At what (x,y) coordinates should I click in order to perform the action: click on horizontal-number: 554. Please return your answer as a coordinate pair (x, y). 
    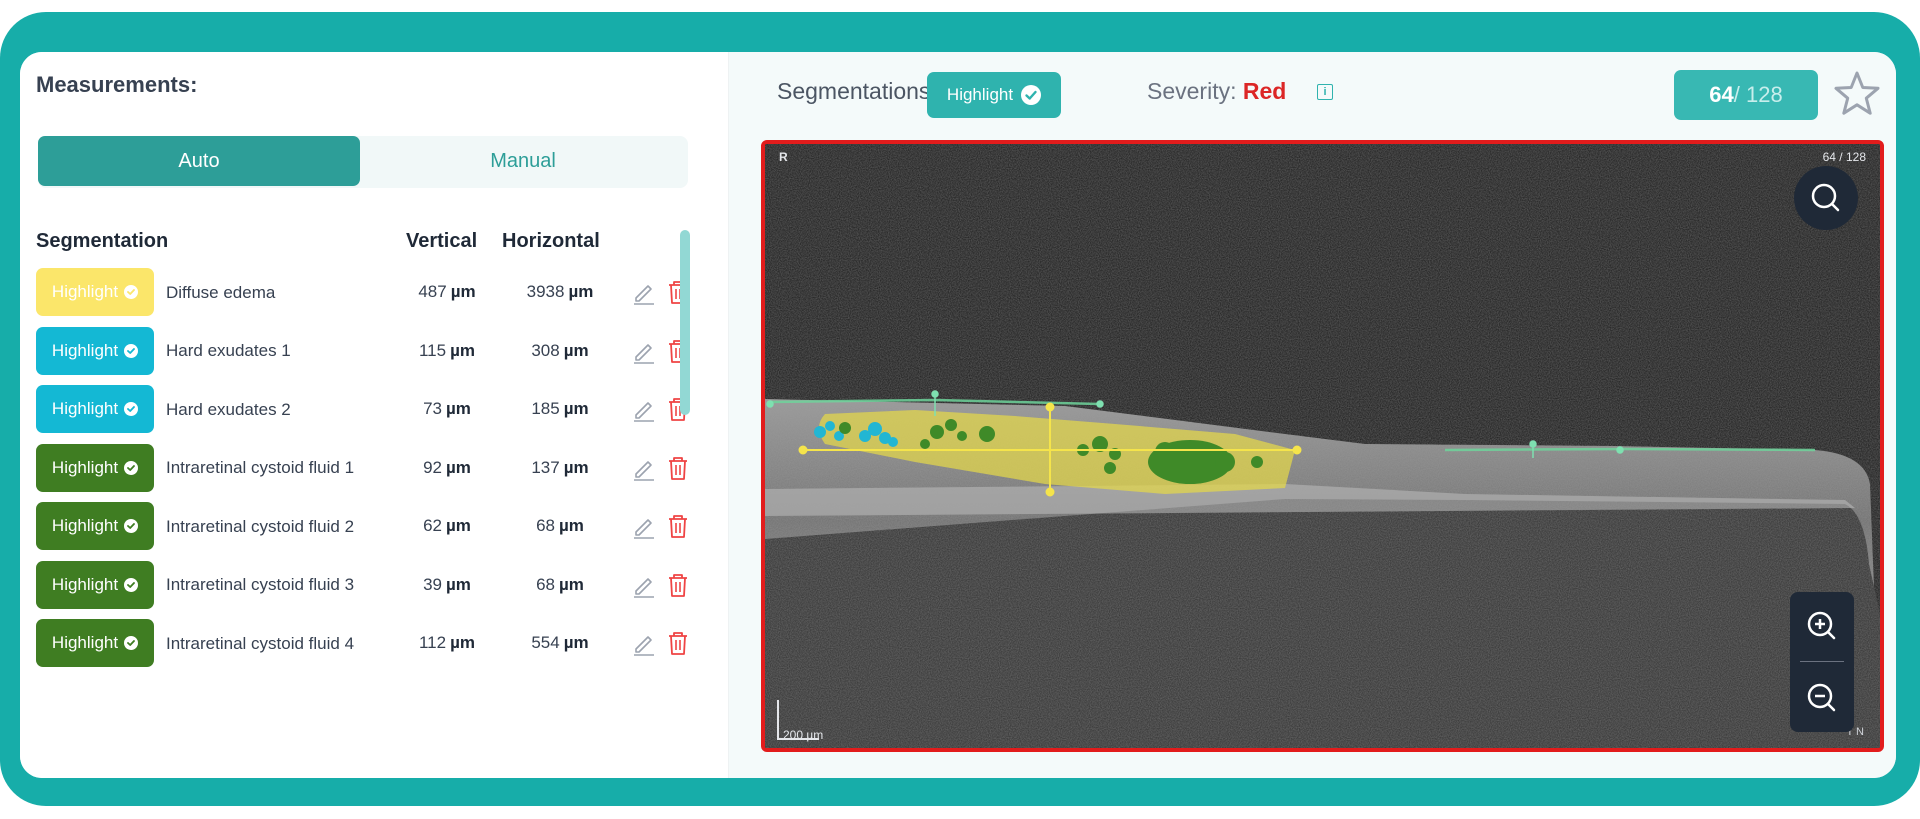
    Looking at the image, I should click on (545, 642).